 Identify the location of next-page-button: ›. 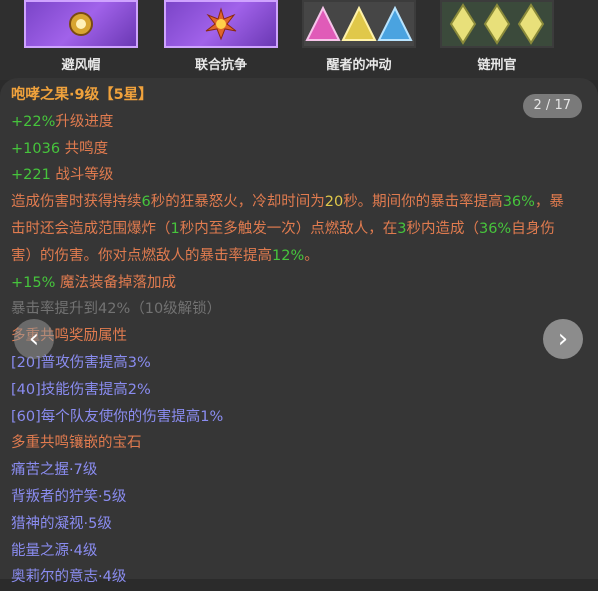
(563, 339).